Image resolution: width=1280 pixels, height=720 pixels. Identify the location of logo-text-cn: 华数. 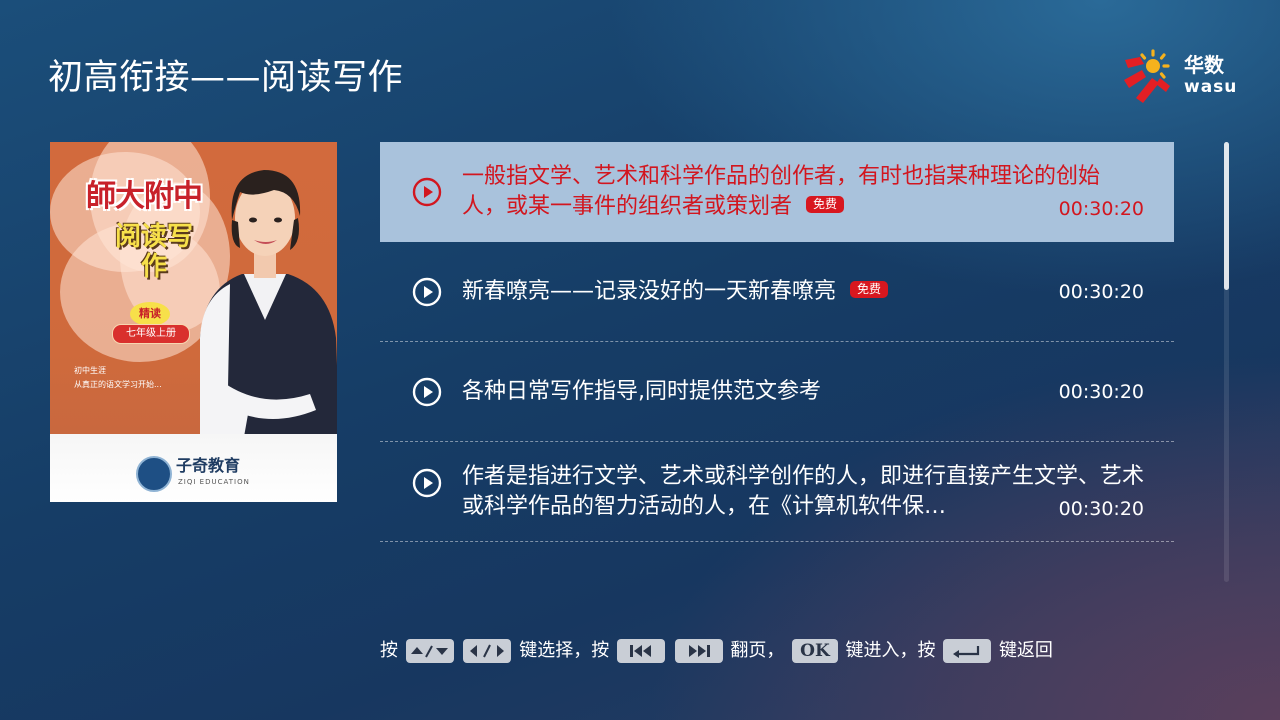
(1204, 65).